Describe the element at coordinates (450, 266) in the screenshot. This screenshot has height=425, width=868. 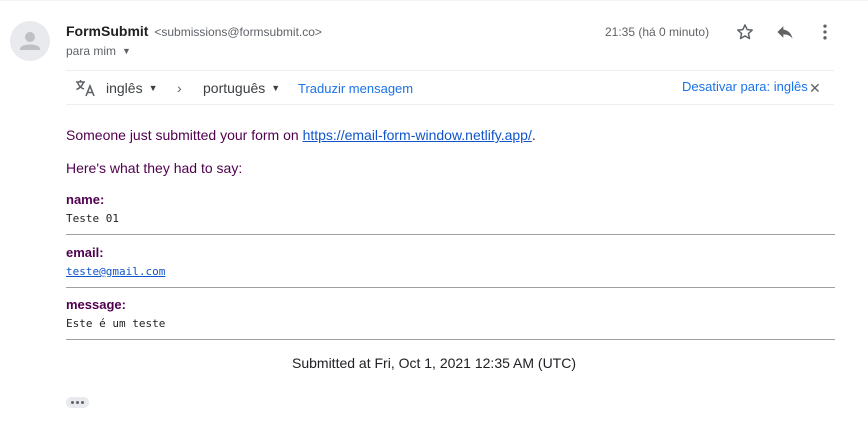
I see `field-email: email: teste@gmail.com` at that location.